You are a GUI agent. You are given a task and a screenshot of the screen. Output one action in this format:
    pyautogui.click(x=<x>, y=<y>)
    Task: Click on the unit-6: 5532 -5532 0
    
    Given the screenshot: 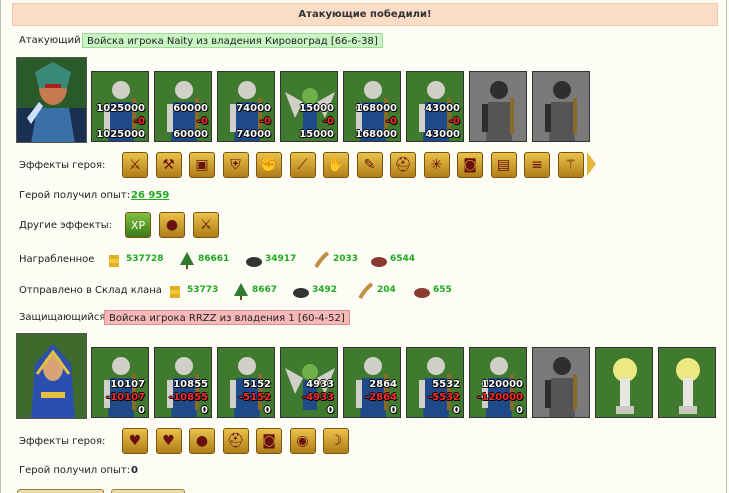 What is the action you would take?
    pyautogui.click(x=435, y=382)
    